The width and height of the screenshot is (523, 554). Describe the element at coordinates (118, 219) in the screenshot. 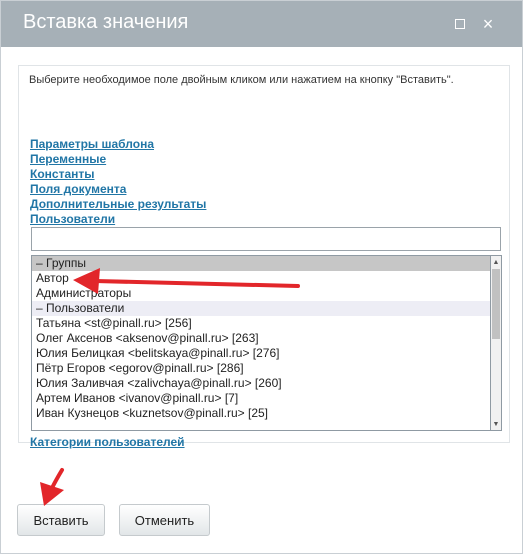

I see `link-users: Пользователи` at that location.